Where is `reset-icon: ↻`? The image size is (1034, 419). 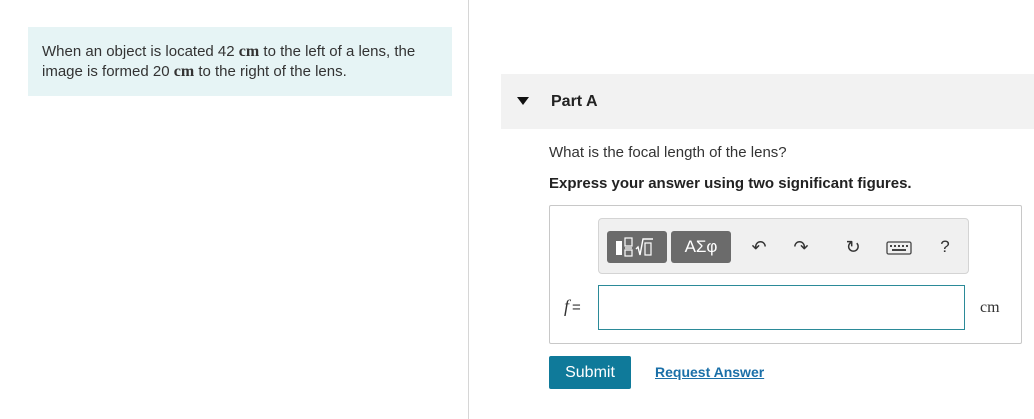
reset-icon: ↻ is located at coordinates (853, 247).